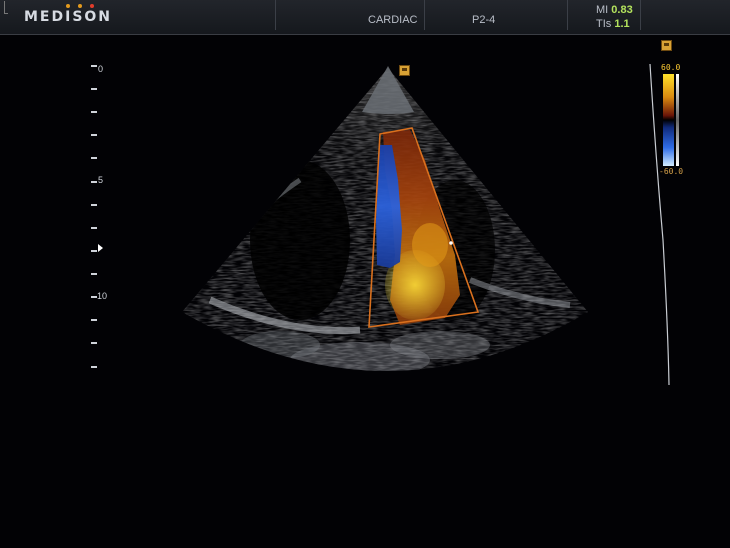  Describe the element at coordinates (100, 248) in the screenshot. I see `focus-triangle-icon` at that location.